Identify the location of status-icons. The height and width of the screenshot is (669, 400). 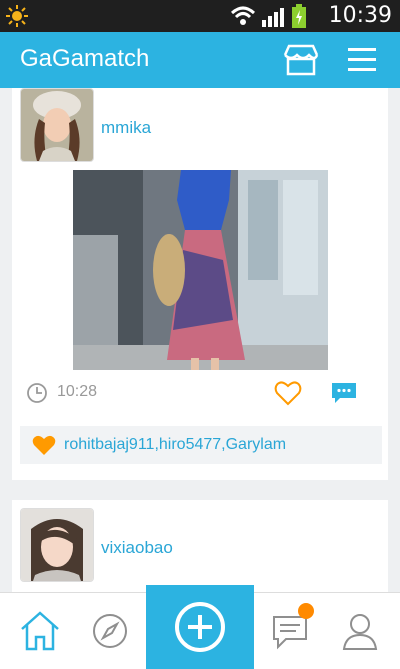
(268, 16).